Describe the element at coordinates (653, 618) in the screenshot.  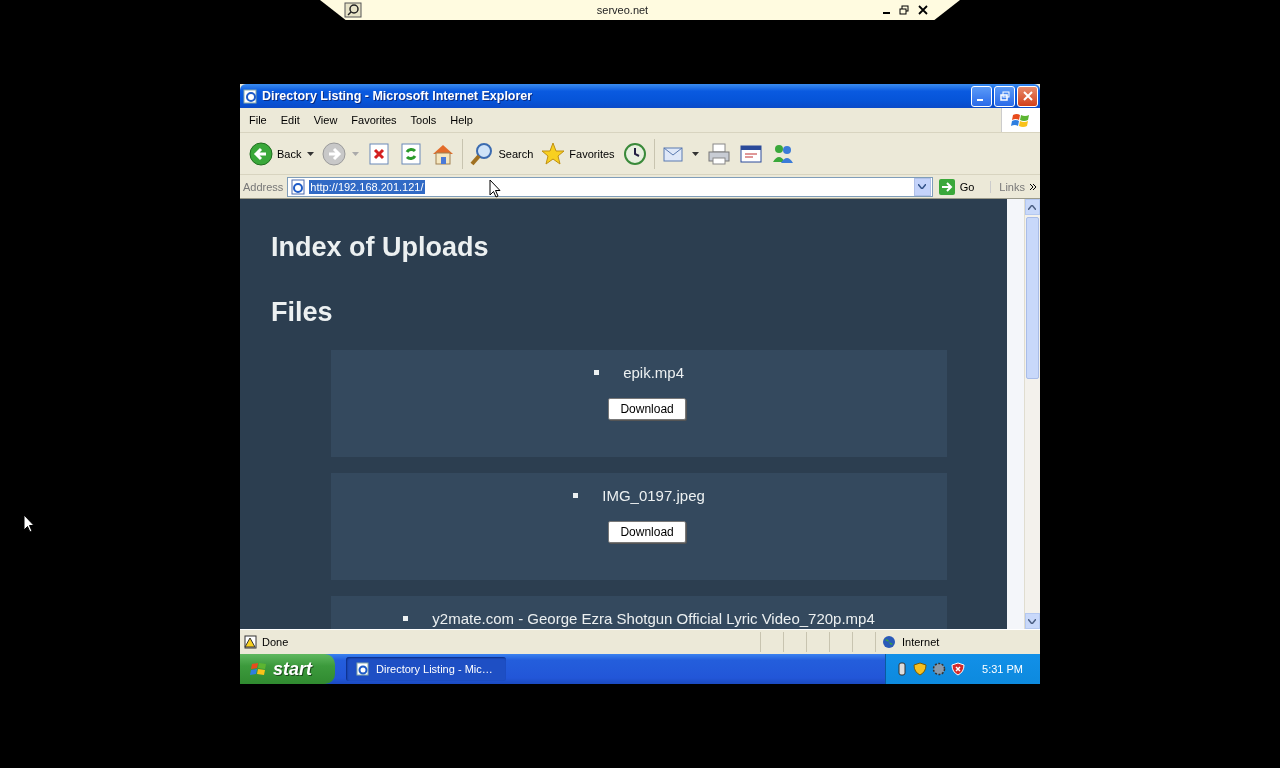
I see `file-name: y2mate.com - George Ezra Shotgun Official Lyric Video_720p.mp4` at that location.